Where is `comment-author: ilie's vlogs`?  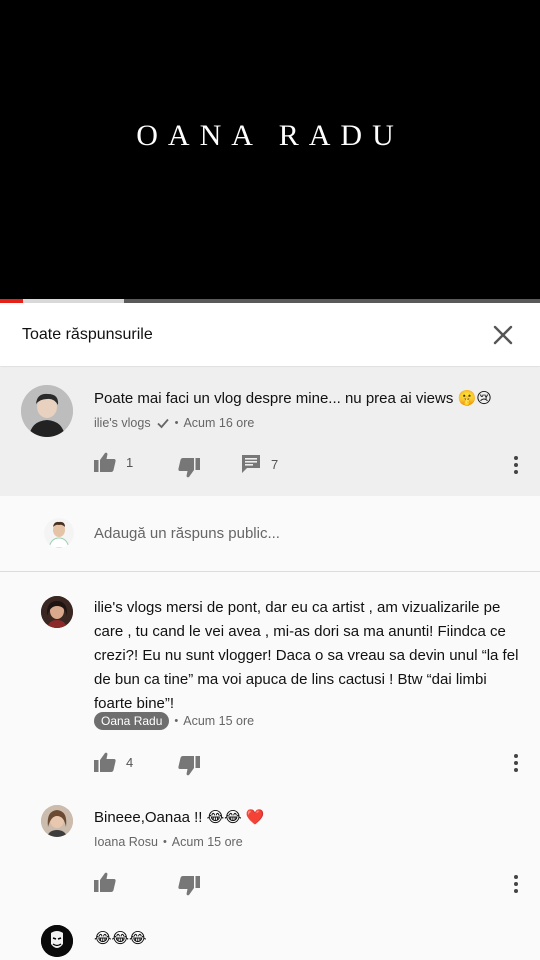 comment-author: ilie's vlogs is located at coordinates (122, 423).